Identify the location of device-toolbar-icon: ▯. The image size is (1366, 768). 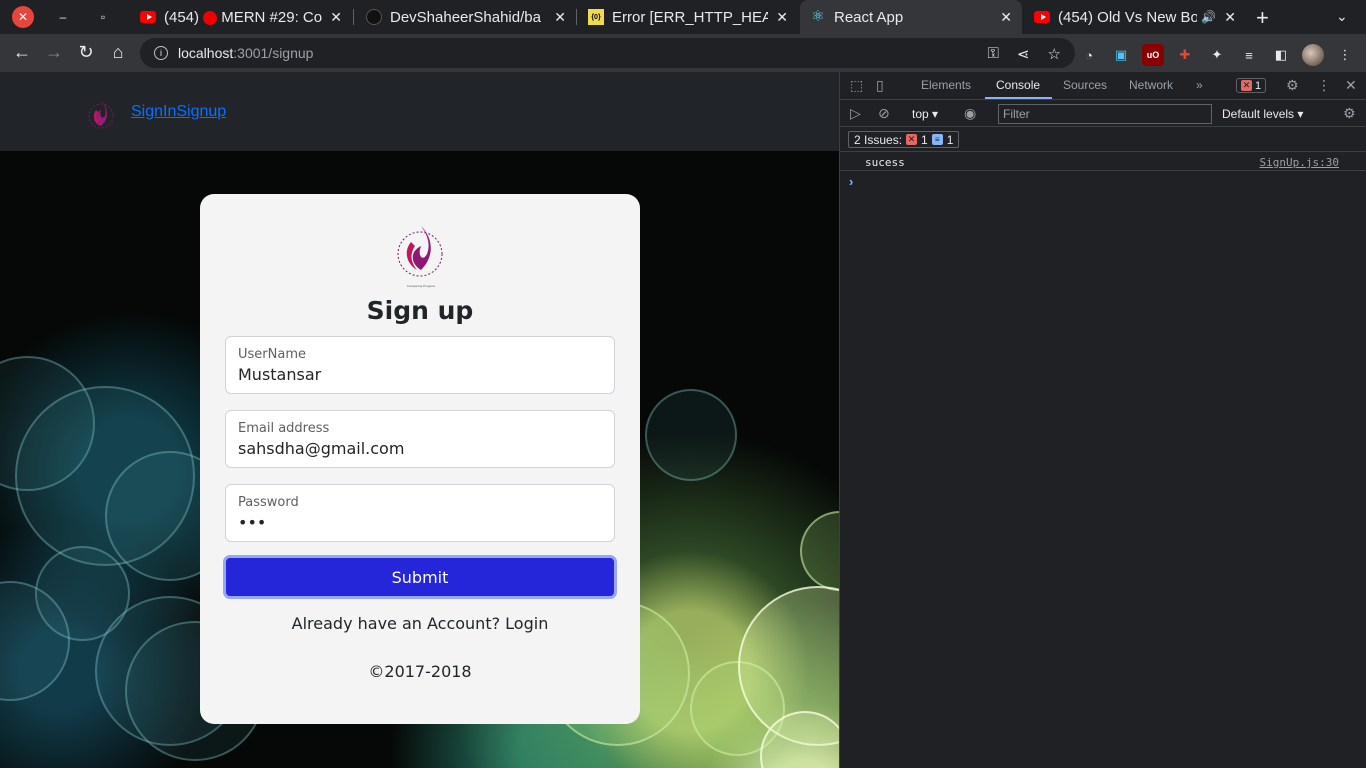
(880, 85).